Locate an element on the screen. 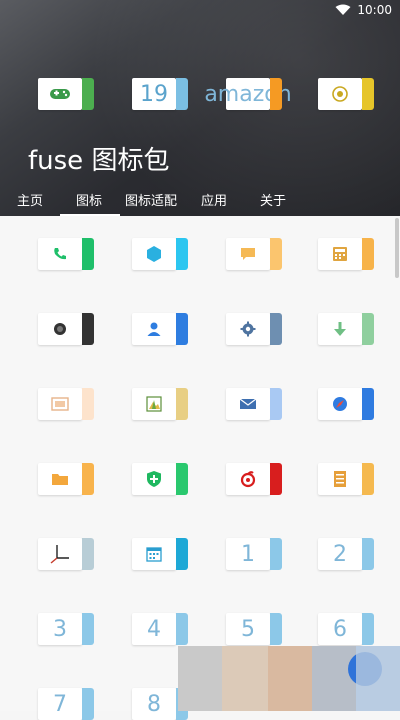 The image size is (400, 720). netease-music-icon is located at coordinates (248, 479).